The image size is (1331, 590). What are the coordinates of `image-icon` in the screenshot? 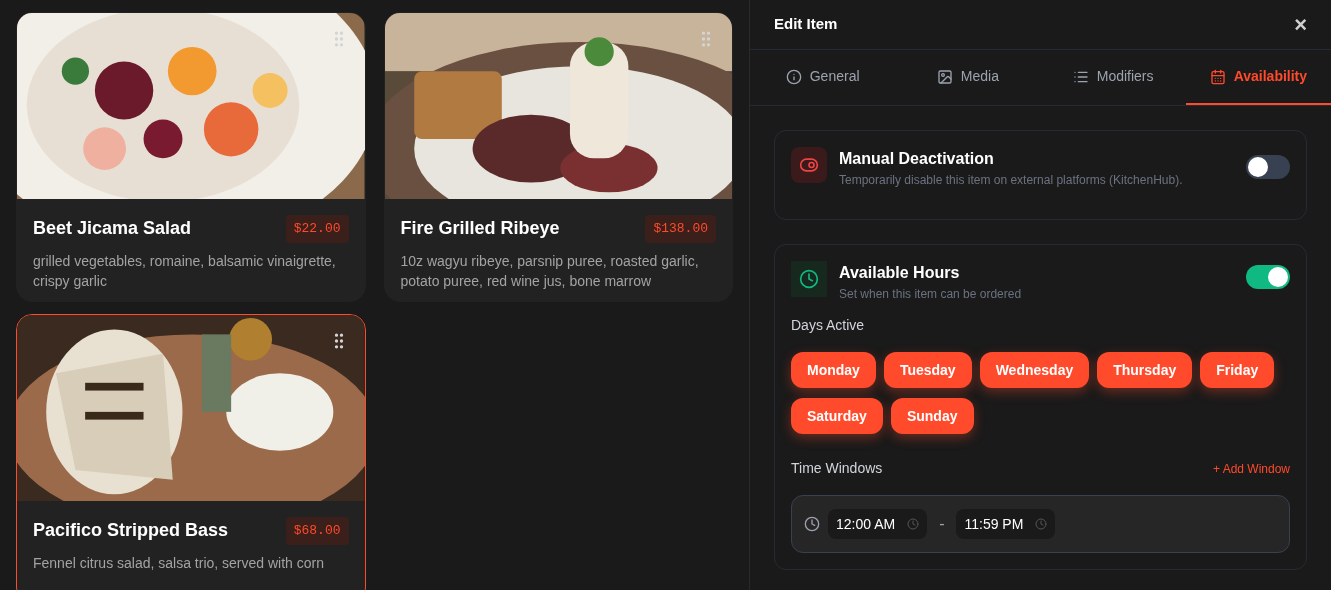 It's located at (944, 76).